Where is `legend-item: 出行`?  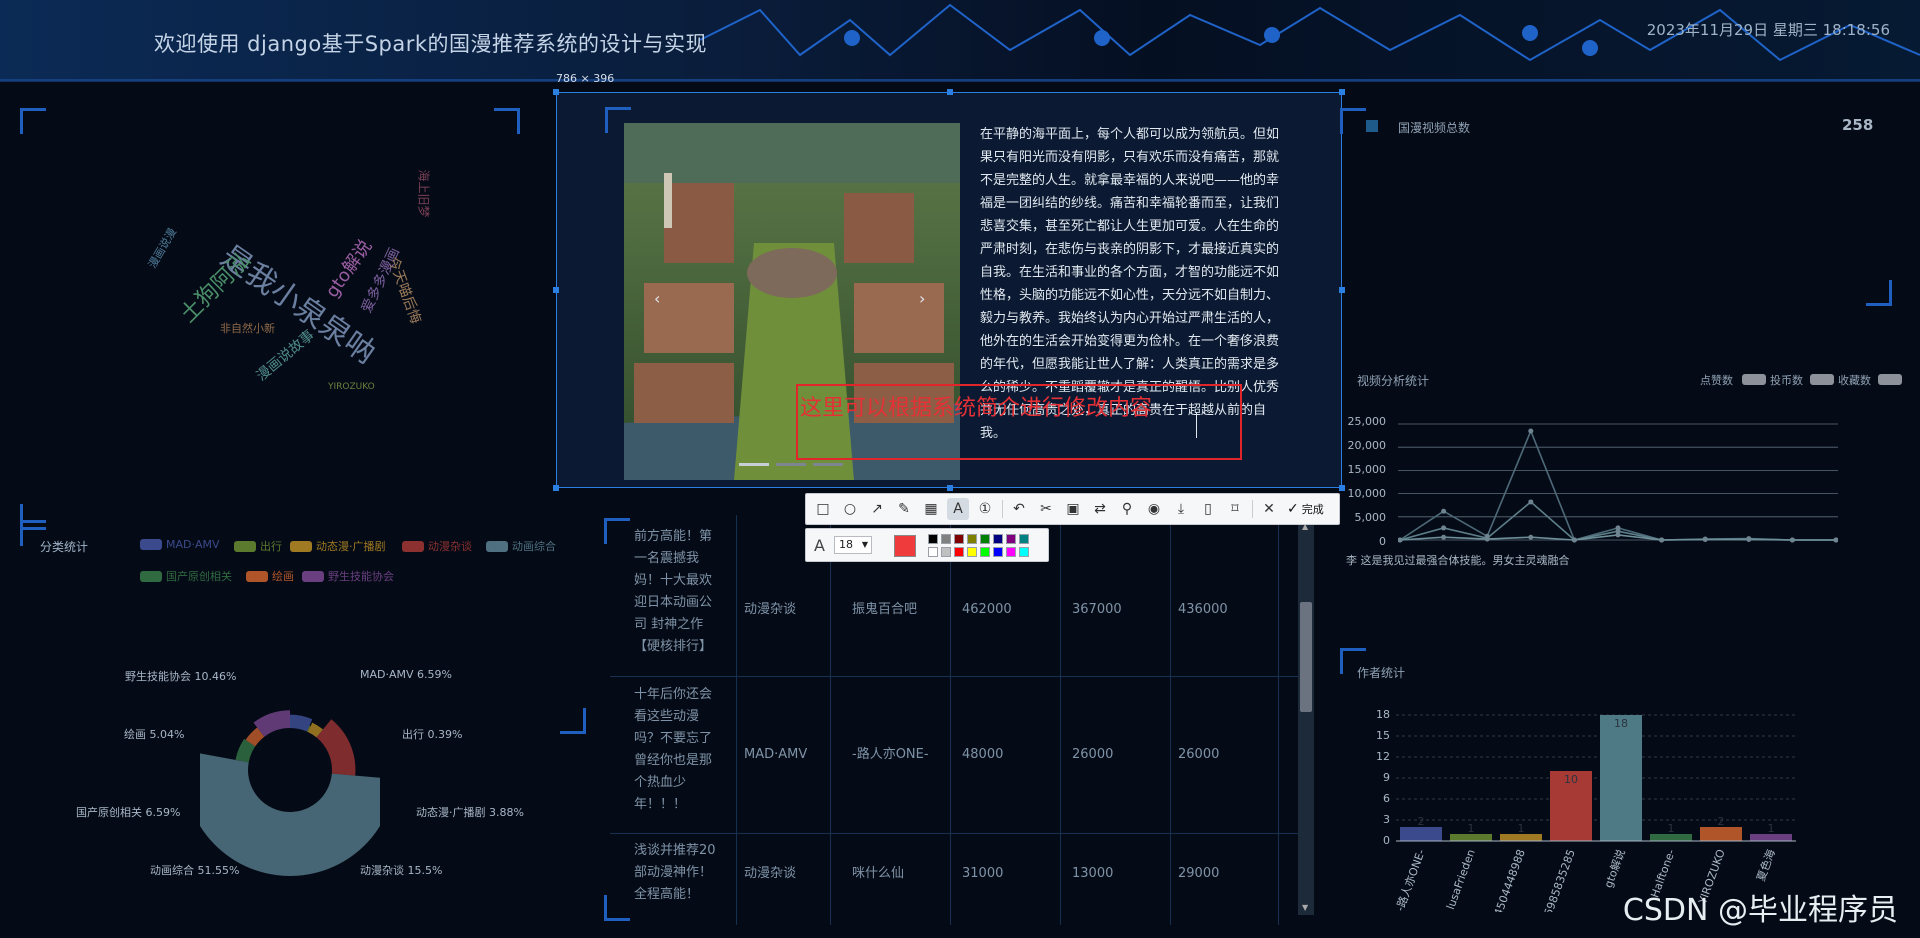
legend-item: 出行 is located at coordinates (258, 546).